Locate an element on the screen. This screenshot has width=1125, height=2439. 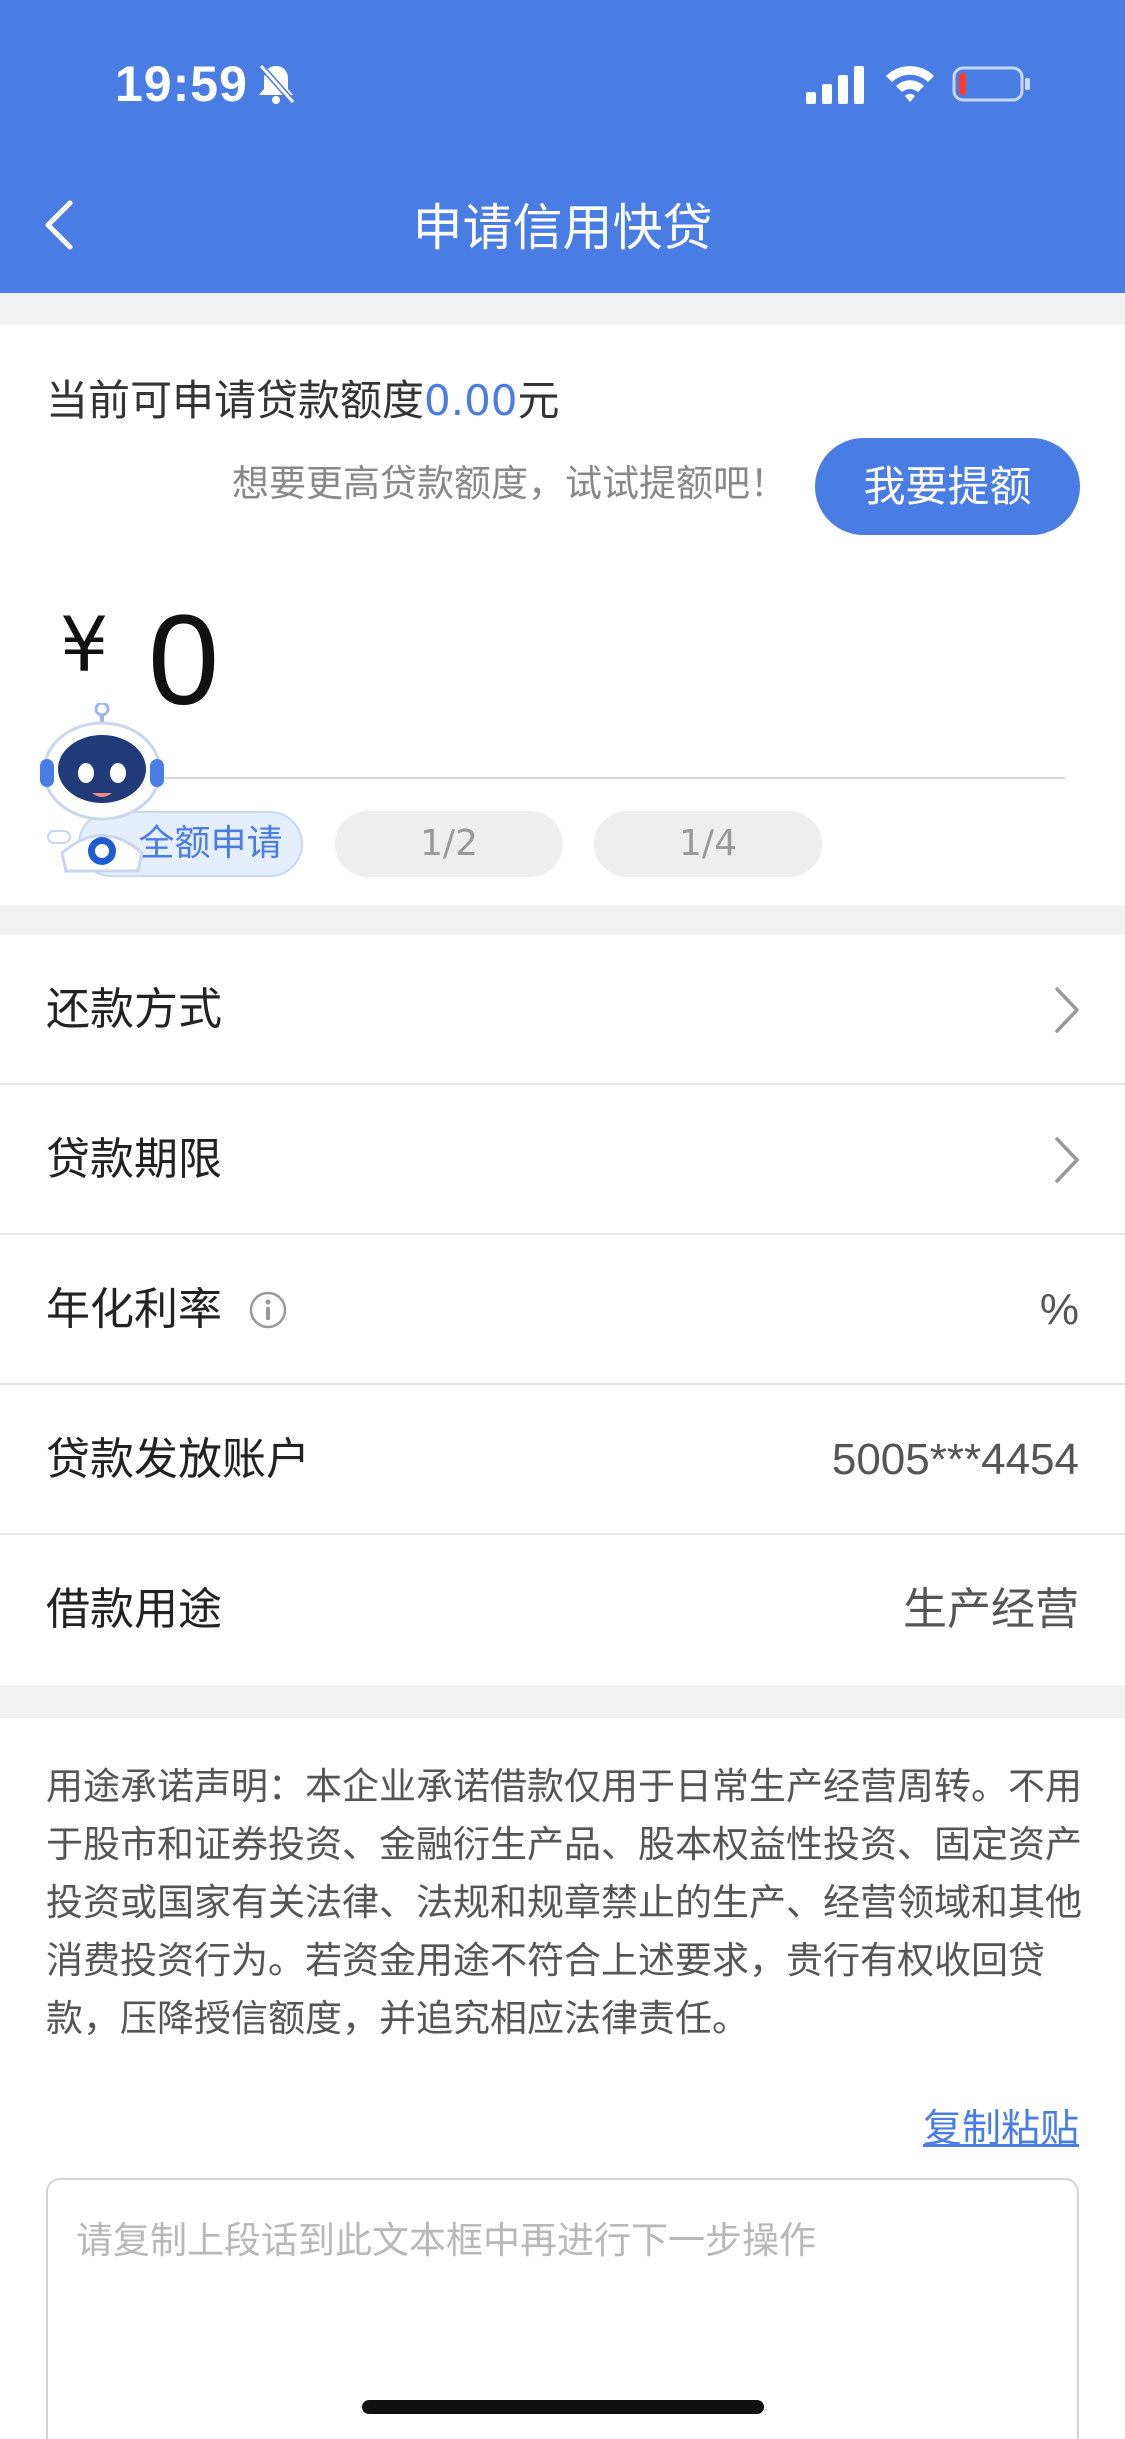
bell-slash-icon is located at coordinates (277, 84).